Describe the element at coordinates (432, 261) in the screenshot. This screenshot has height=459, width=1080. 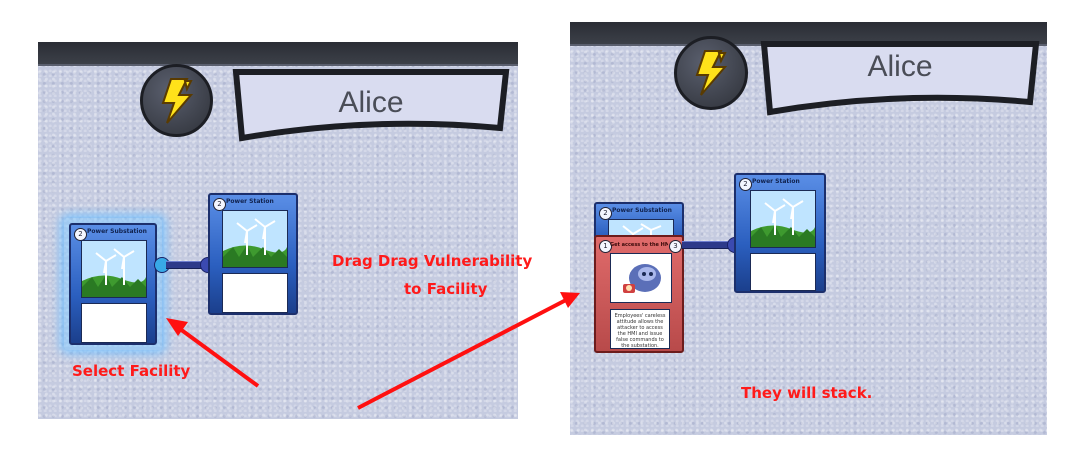
I see `annotation-drag-line1: Drag Drag Vulnerability` at that location.